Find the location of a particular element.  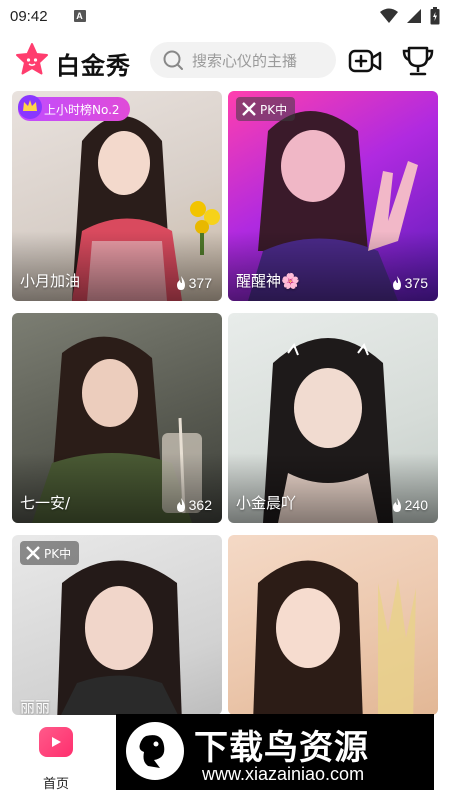

status-bar: 09:42 A is located at coordinates (225, 16).